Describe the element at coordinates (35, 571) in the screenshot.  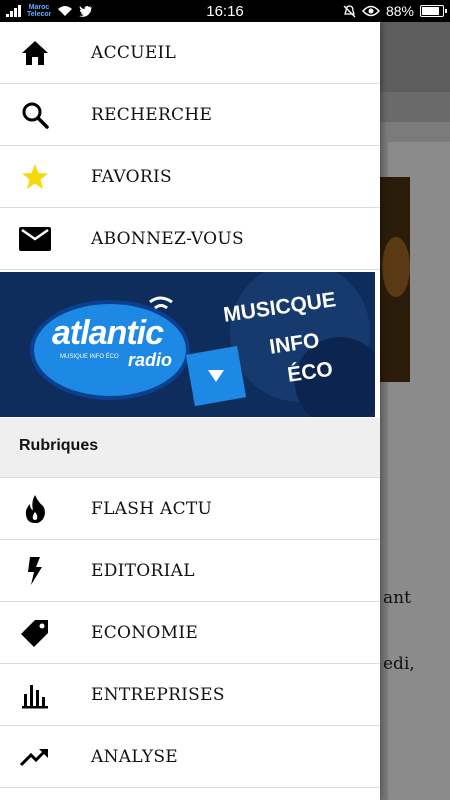
I see `bolt-icon` at that location.